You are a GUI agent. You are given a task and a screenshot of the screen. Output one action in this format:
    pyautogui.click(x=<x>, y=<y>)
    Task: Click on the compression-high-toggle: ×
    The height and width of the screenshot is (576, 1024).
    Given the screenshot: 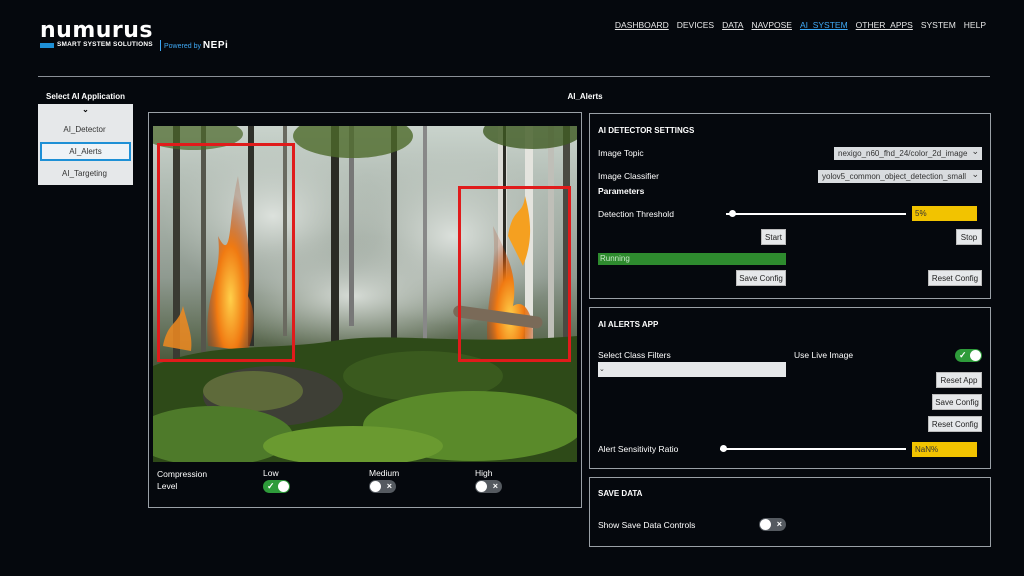 What is the action you would take?
    pyautogui.click(x=488, y=486)
    